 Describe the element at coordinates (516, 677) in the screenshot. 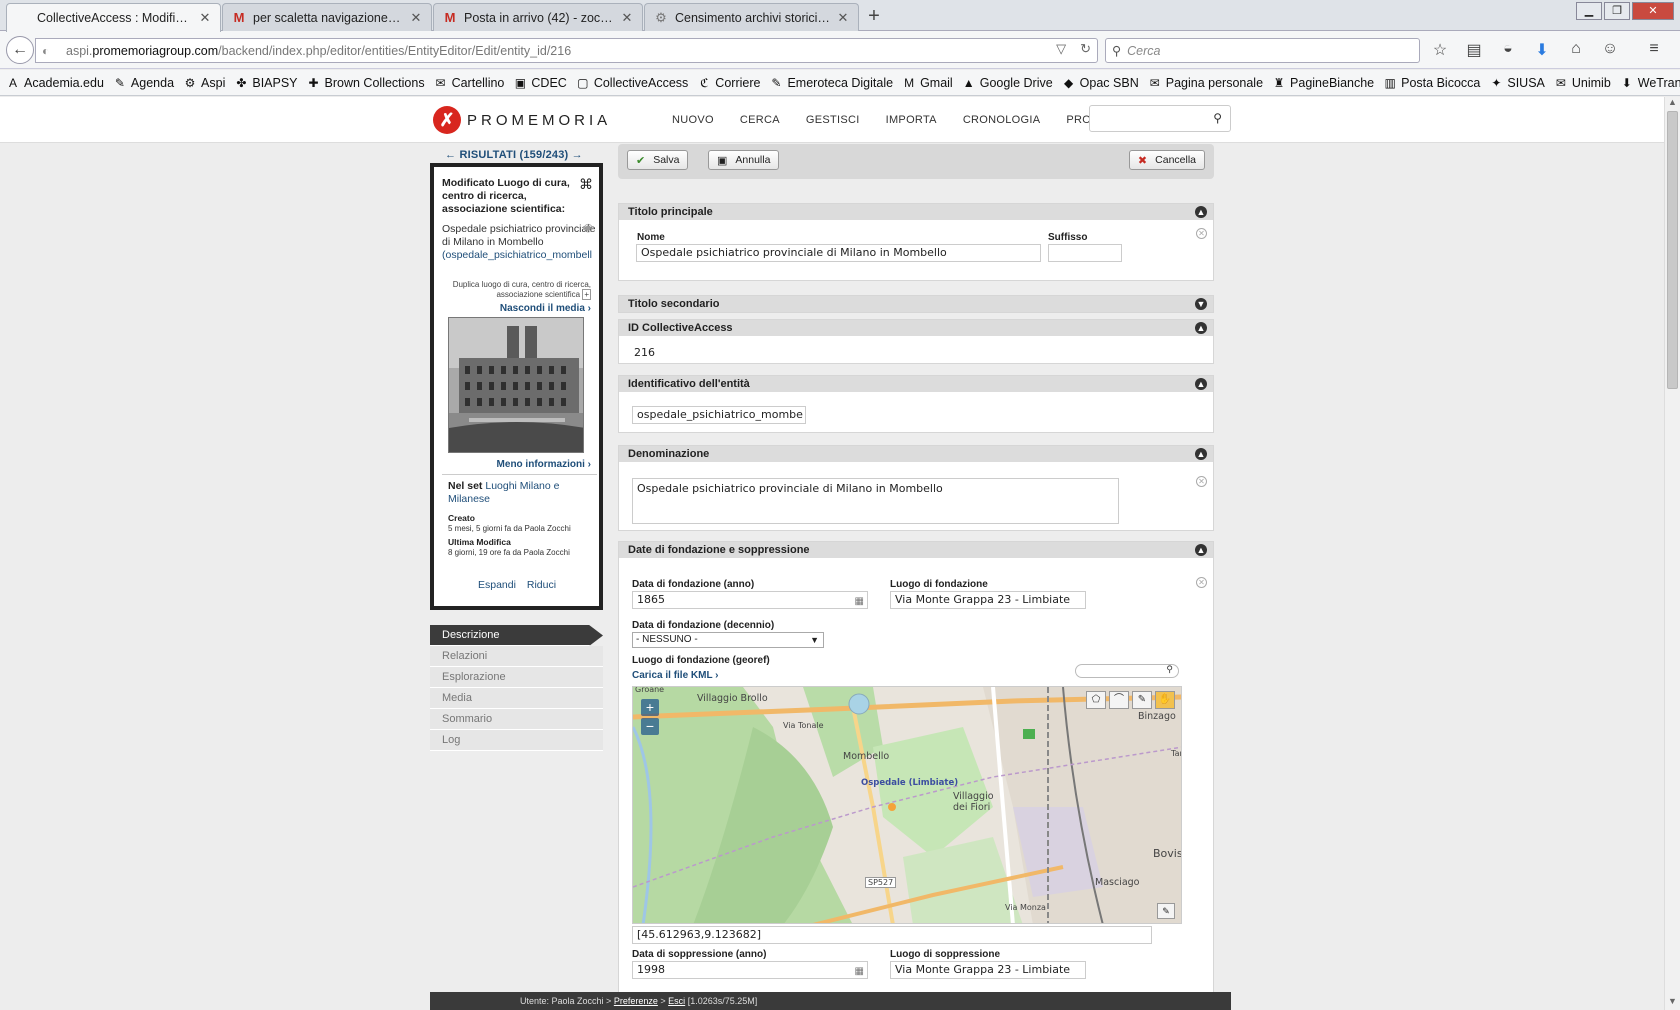

I see `sidenav-esplorazione: Esplorazione` at that location.